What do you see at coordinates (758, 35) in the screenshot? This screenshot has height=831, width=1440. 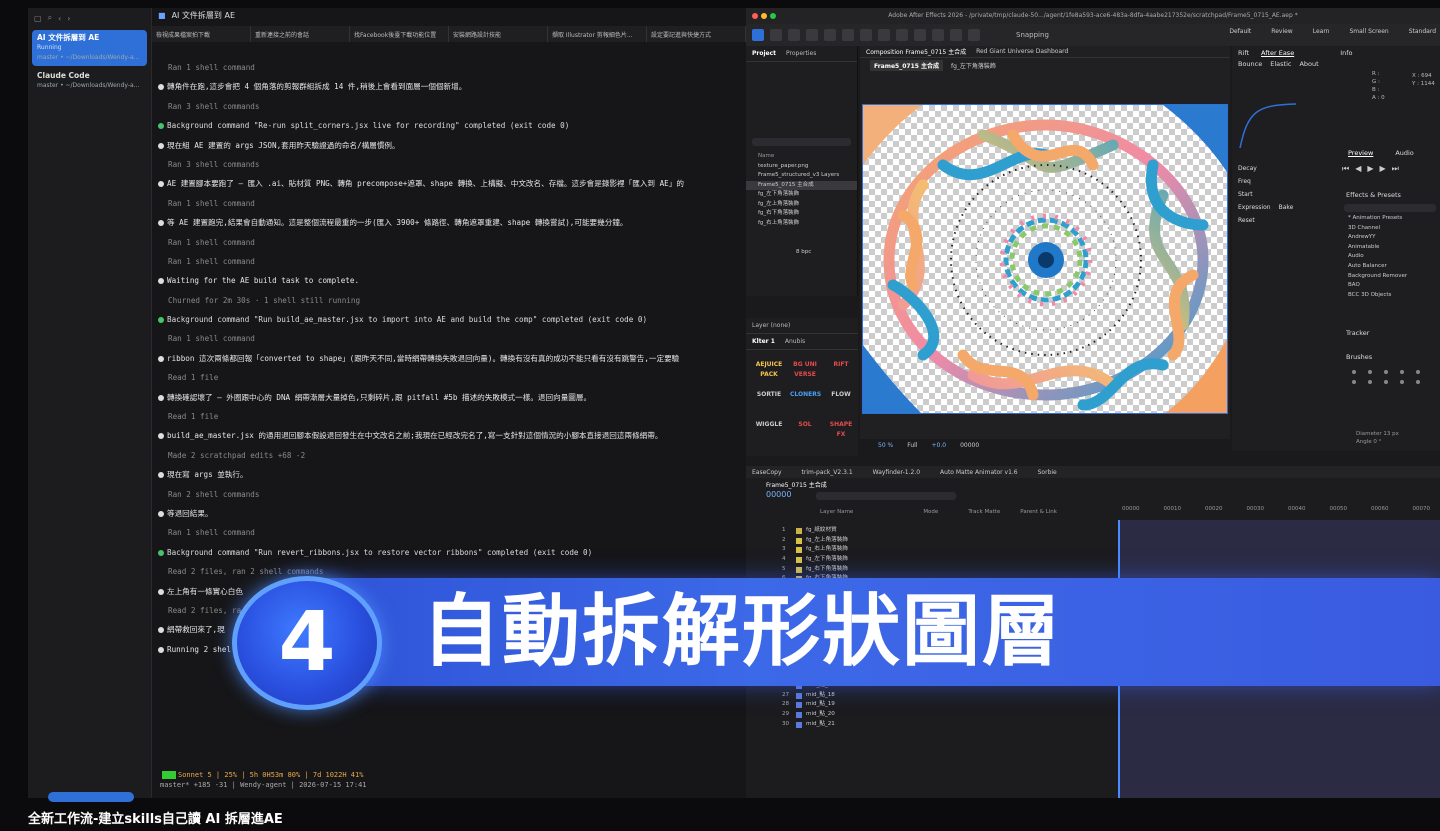 I see `selection-tool-icon` at bounding box center [758, 35].